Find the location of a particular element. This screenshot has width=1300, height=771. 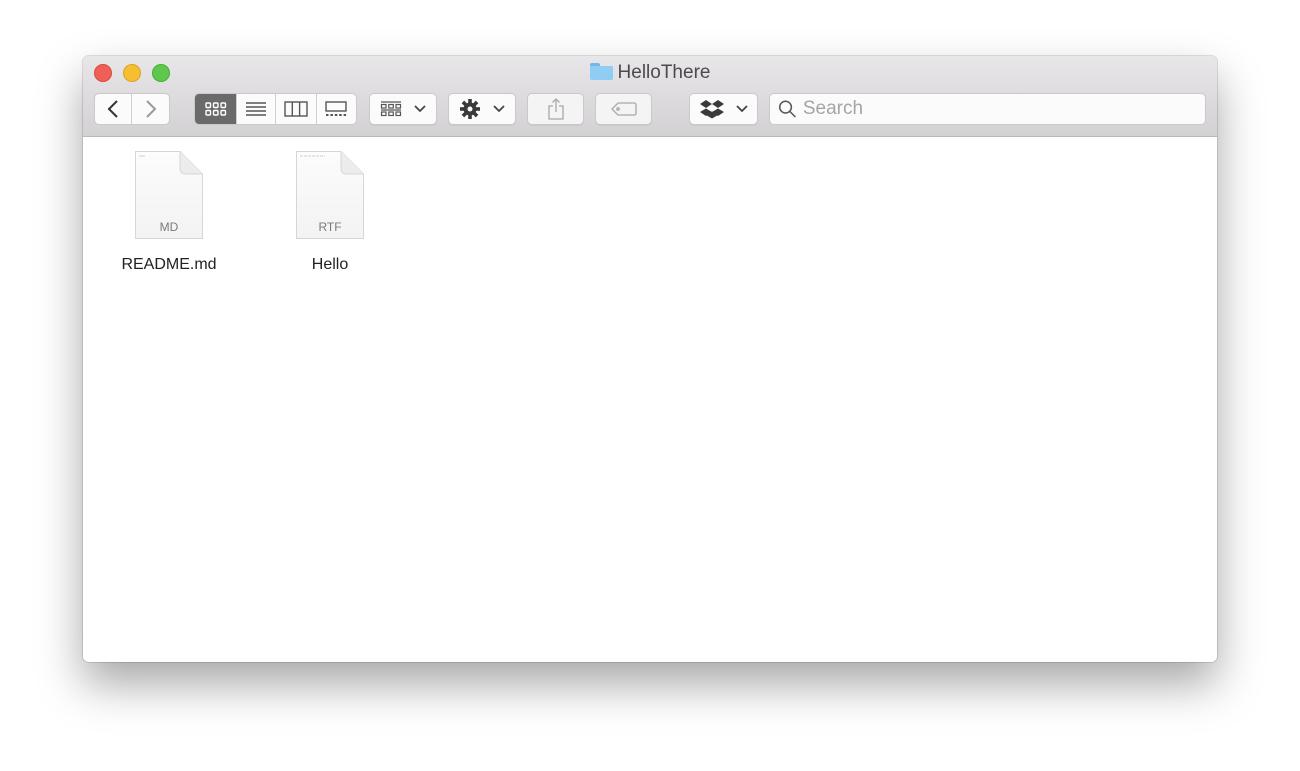

navigation-buttons is located at coordinates (132, 109).